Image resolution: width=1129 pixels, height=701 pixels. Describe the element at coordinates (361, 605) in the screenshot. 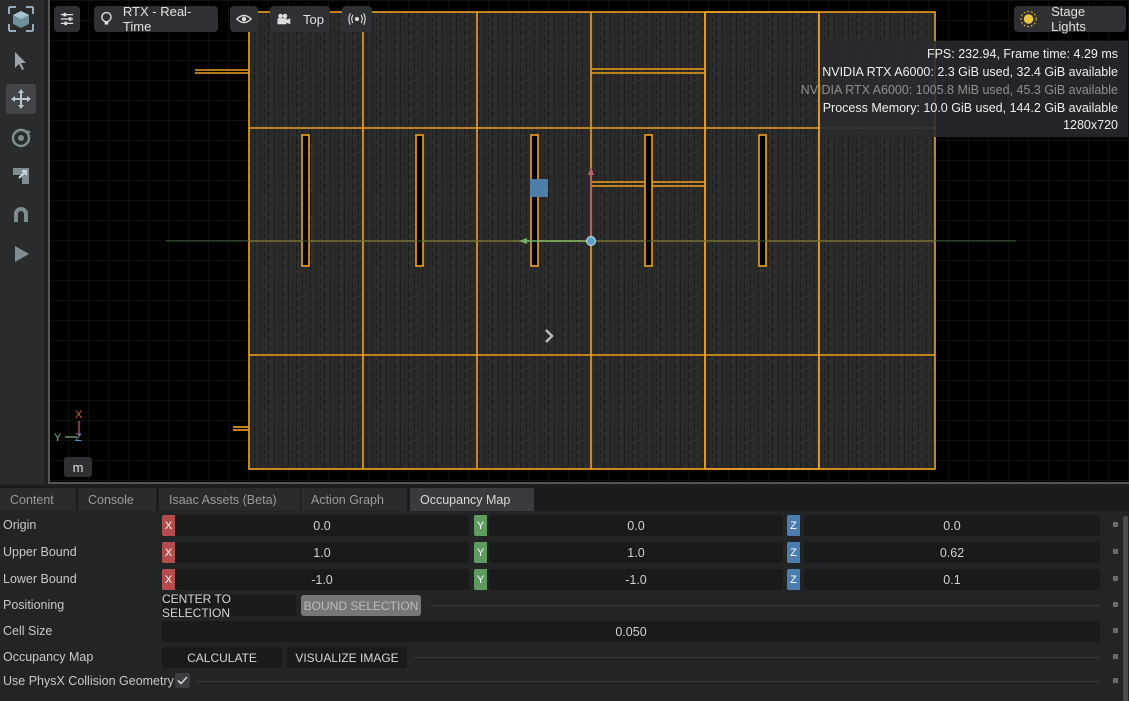

I see `bound-selection-button: BOUND SELECTION` at that location.